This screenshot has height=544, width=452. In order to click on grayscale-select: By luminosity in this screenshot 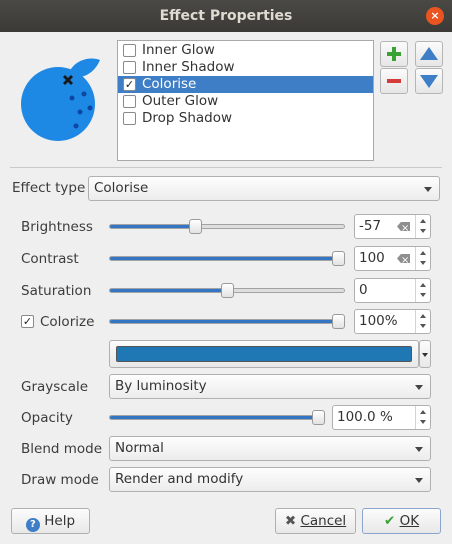, I will do `click(270, 386)`.